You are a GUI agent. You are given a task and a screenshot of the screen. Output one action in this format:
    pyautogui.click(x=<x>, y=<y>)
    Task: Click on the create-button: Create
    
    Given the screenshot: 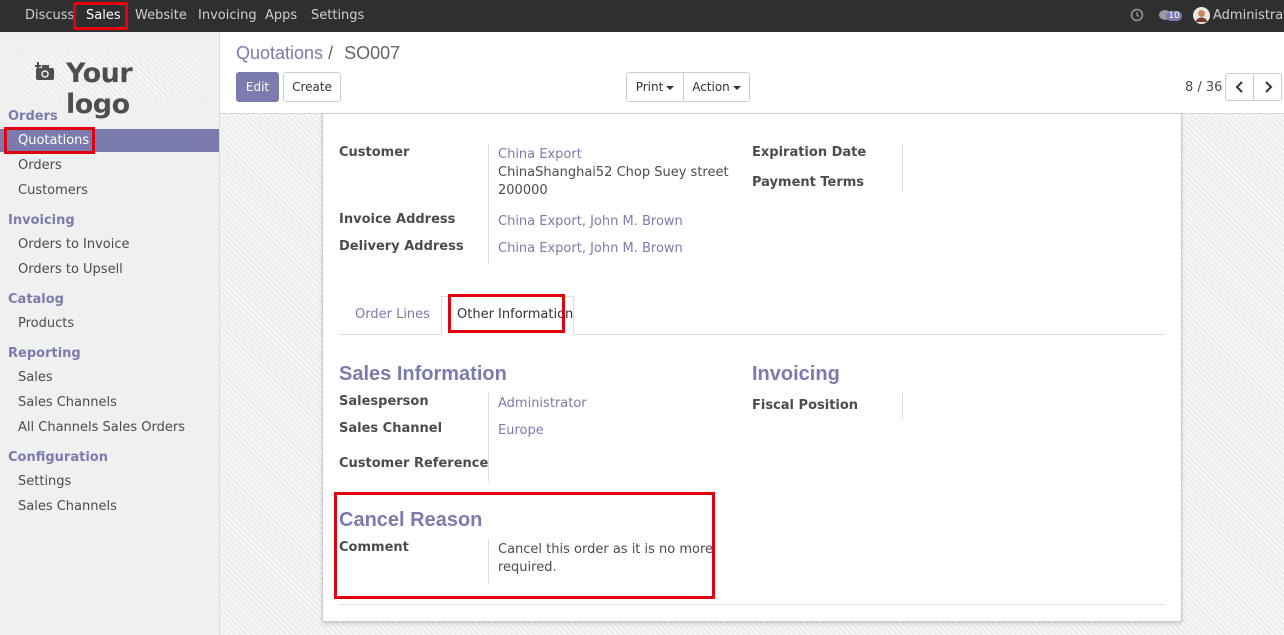 What is the action you would take?
    pyautogui.click(x=312, y=87)
    